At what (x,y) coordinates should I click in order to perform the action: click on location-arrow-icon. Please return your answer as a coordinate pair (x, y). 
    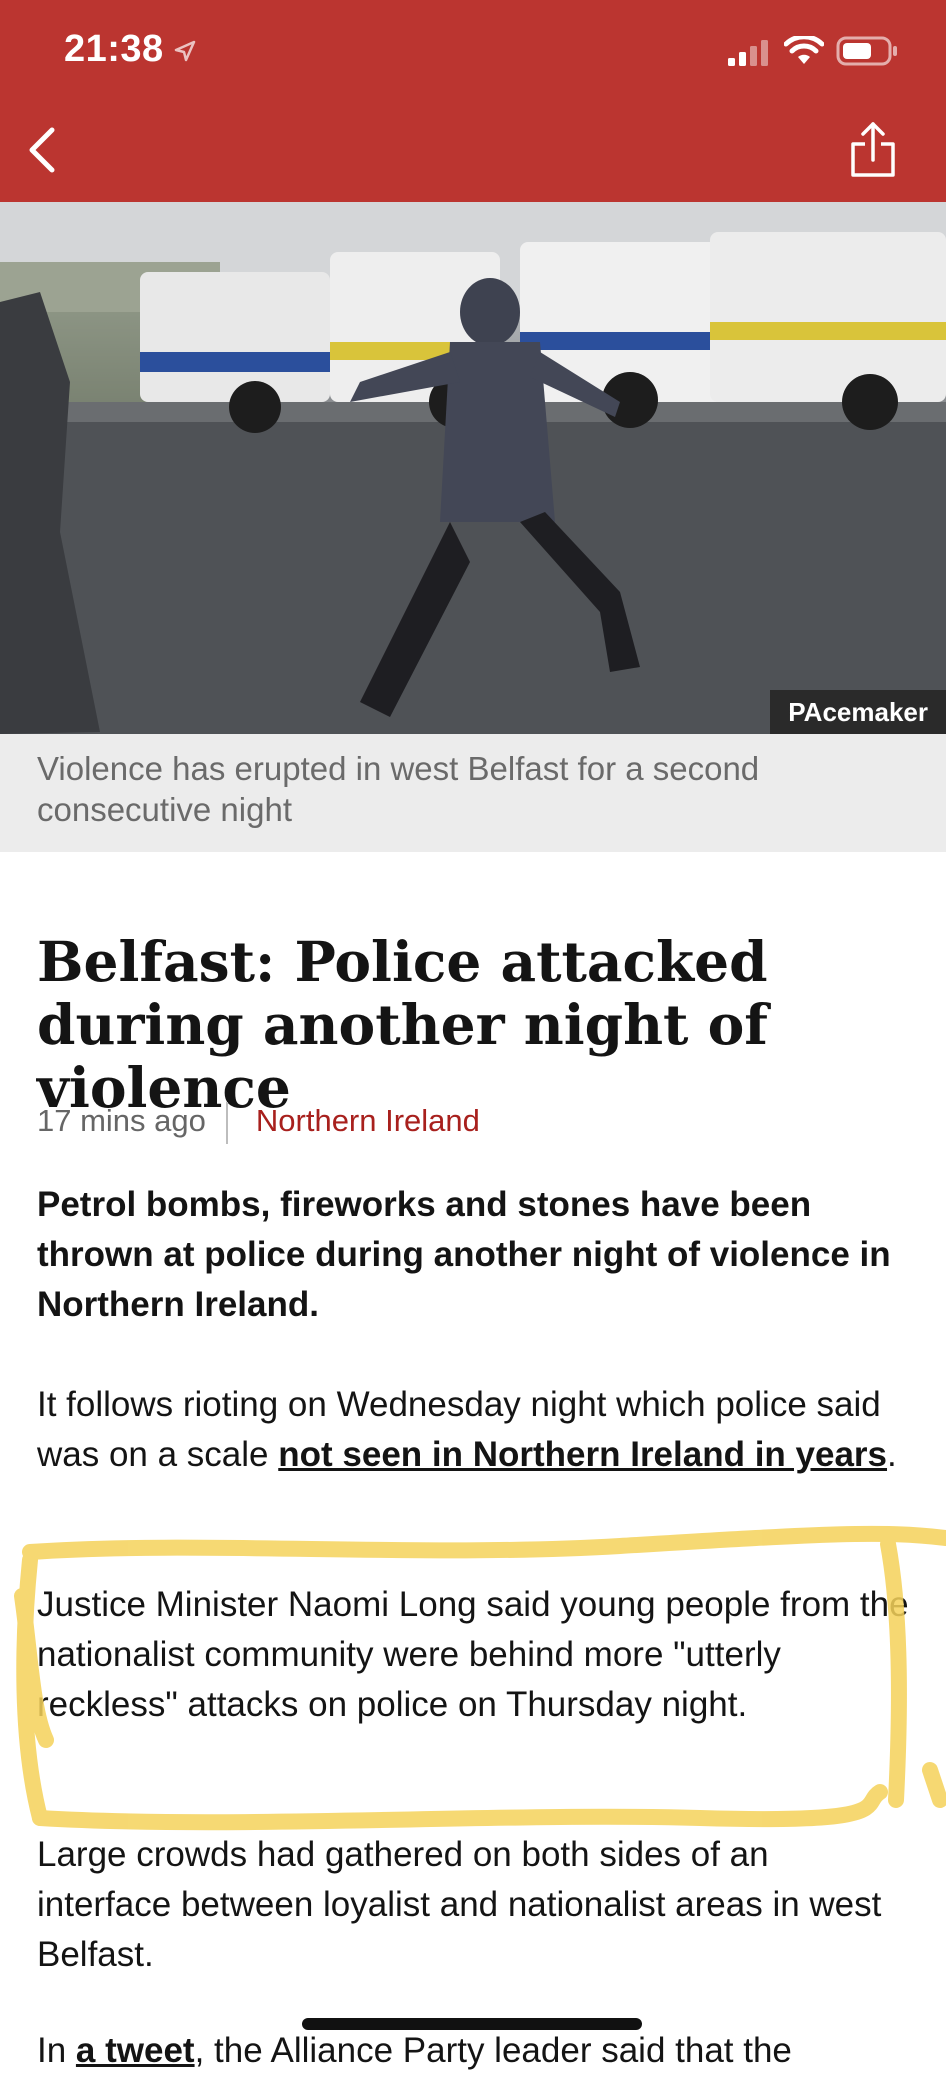
    Looking at the image, I should click on (185, 51).